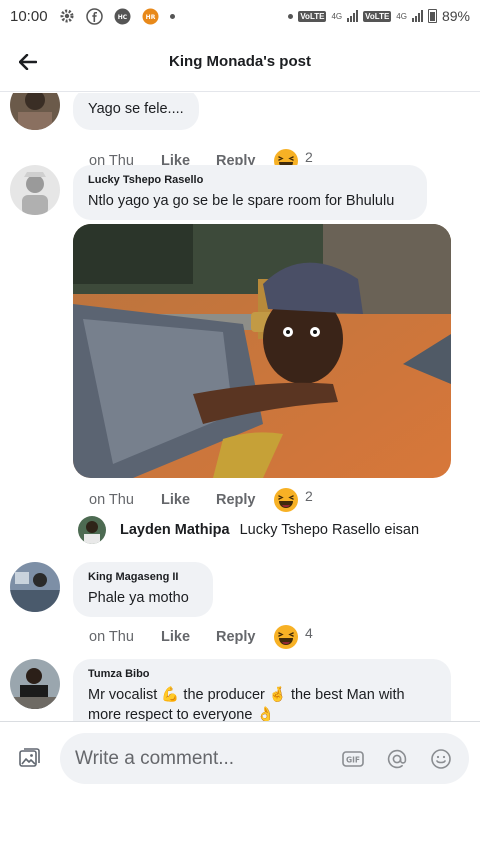  I want to click on flexed-biceps-icon: 💪, so click(170, 695).